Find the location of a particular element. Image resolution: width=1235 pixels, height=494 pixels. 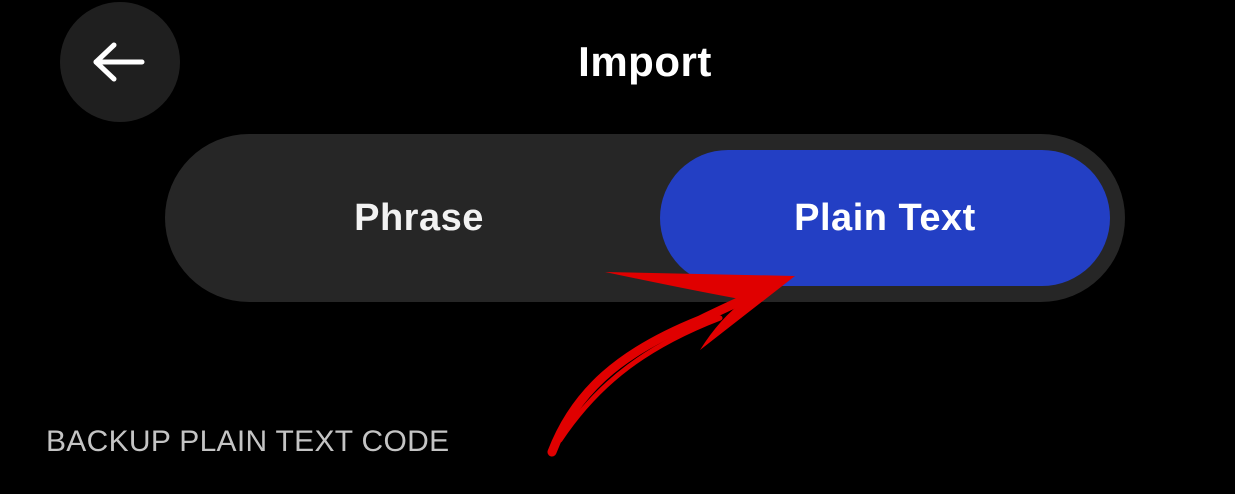

tab-phrase: Phrase is located at coordinates (419, 218).